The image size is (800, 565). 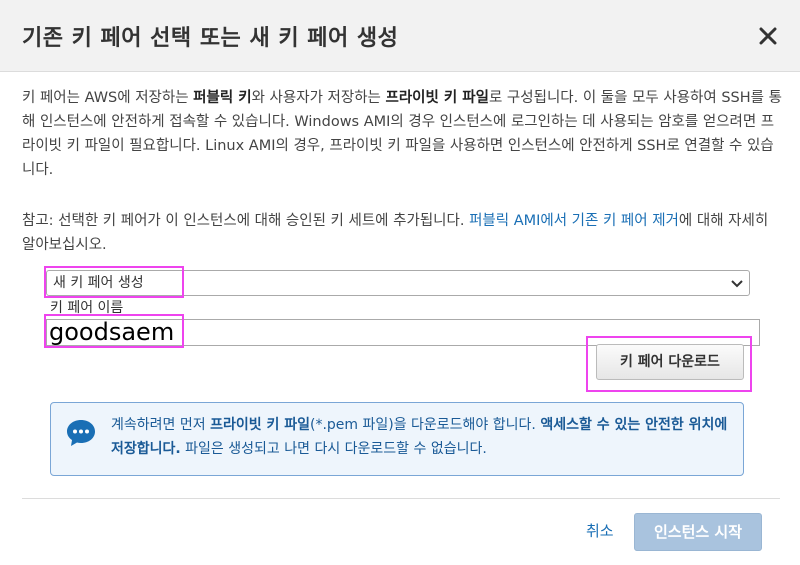 What do you see at coordinates (333, 449) in the screenshot?
I see `info-text-3: 파일은 생성되고 나면 다시 다운로드할 수 없습니다.` at bounding box center [333, 449].